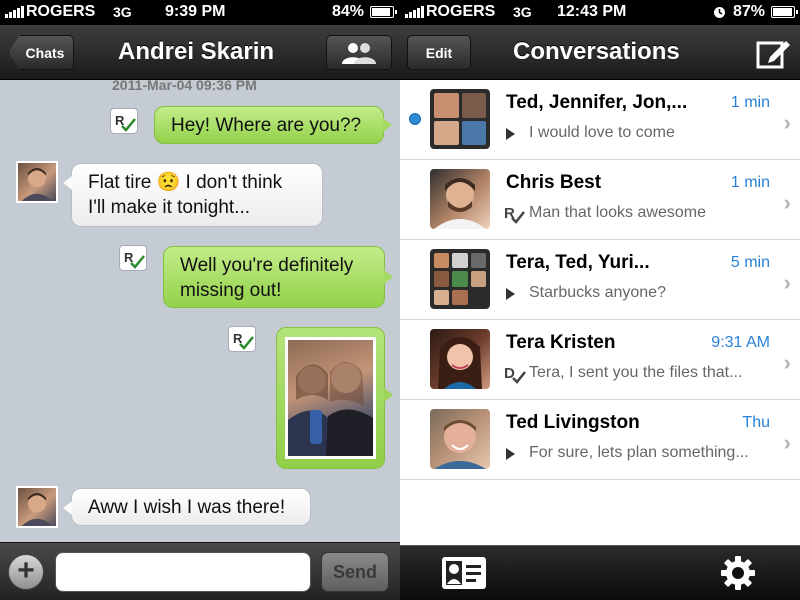  I want to click on conversations-title: Conversations, so click(596, 51).